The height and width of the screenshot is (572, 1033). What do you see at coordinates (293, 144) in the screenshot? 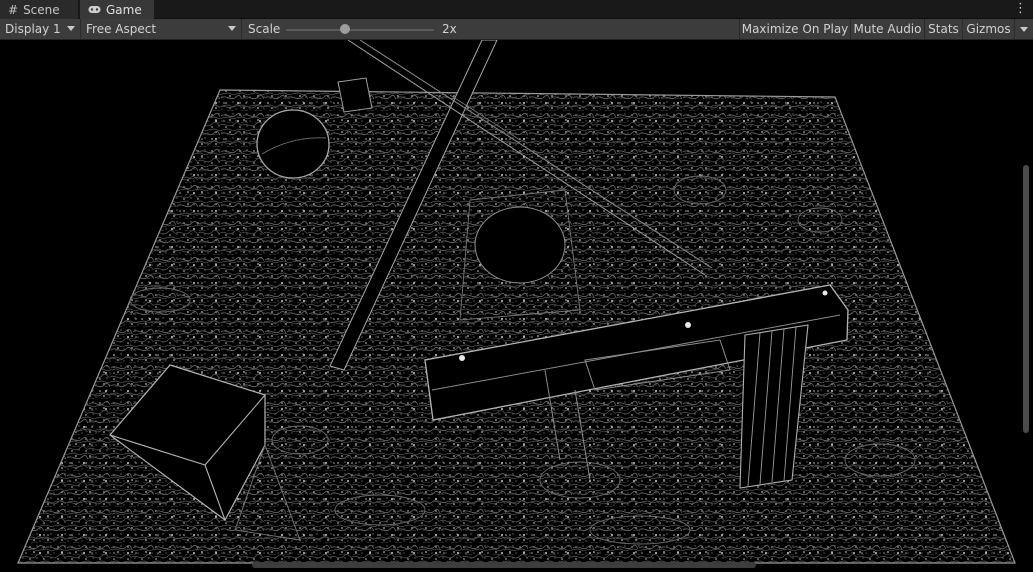
I see `sphere-object` at bounding box center [293, 144].